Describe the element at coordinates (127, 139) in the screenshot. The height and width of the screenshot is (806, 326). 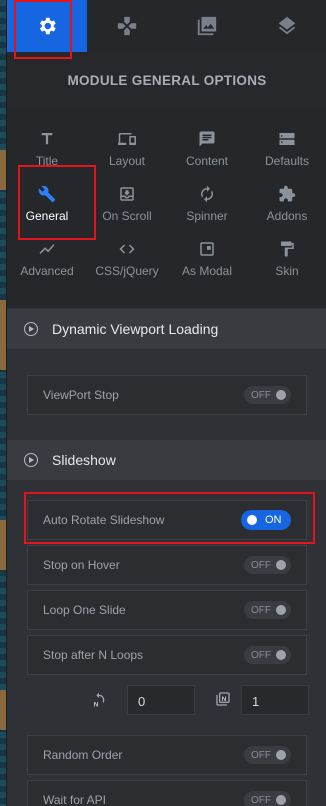
I see `devices-icon` at that location.